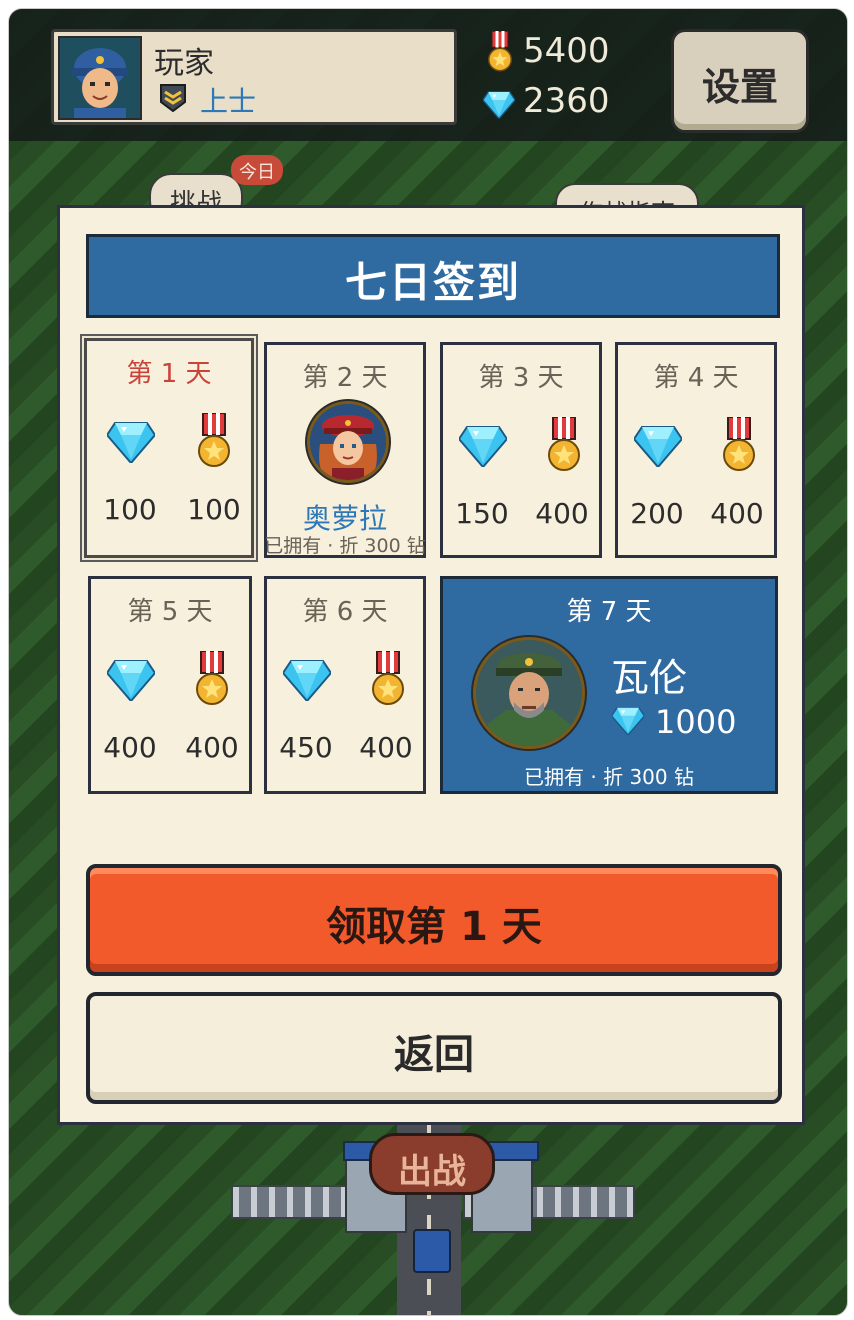  Describe the element at coordinates (657, 513) in the screenshot. I see `gem-amount: 200` at that location.